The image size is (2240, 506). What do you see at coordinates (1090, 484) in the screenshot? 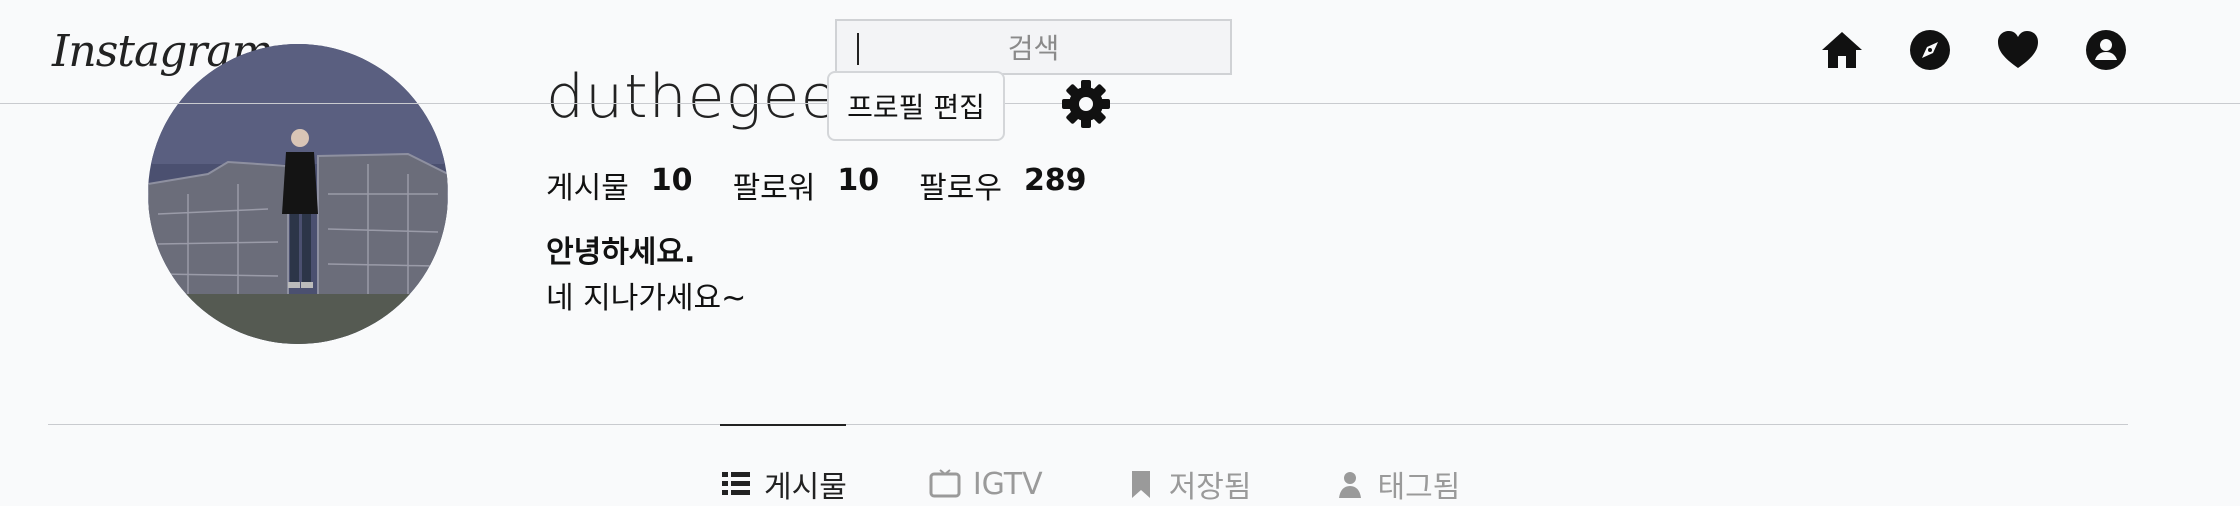
I see `profile-tabs: 게시물 IGTV 저장됨 태그됨` at bounding box center [1090, 484].